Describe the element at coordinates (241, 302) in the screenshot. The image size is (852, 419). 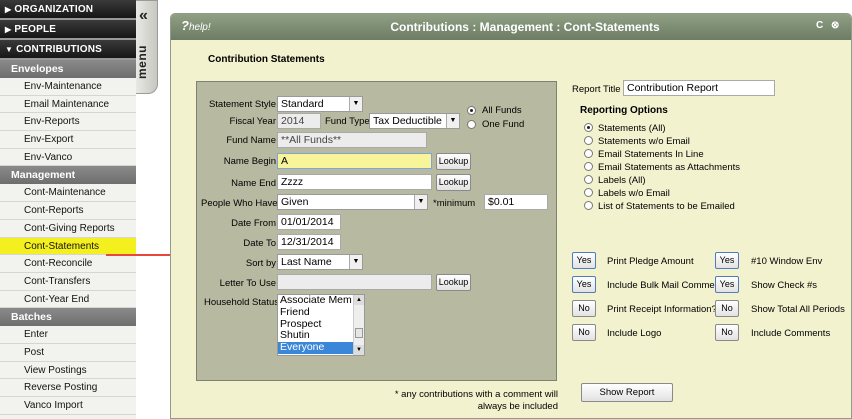
I see `household-status-label: Household Status` at that location.